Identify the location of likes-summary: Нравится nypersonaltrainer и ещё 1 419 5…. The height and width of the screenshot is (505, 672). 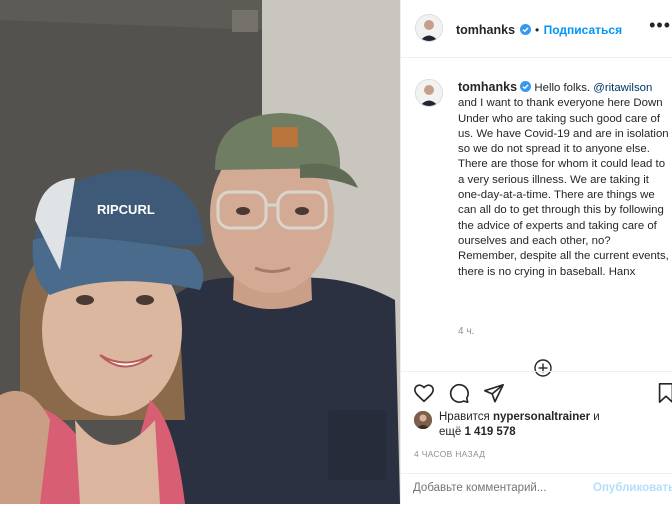
(519, 425).